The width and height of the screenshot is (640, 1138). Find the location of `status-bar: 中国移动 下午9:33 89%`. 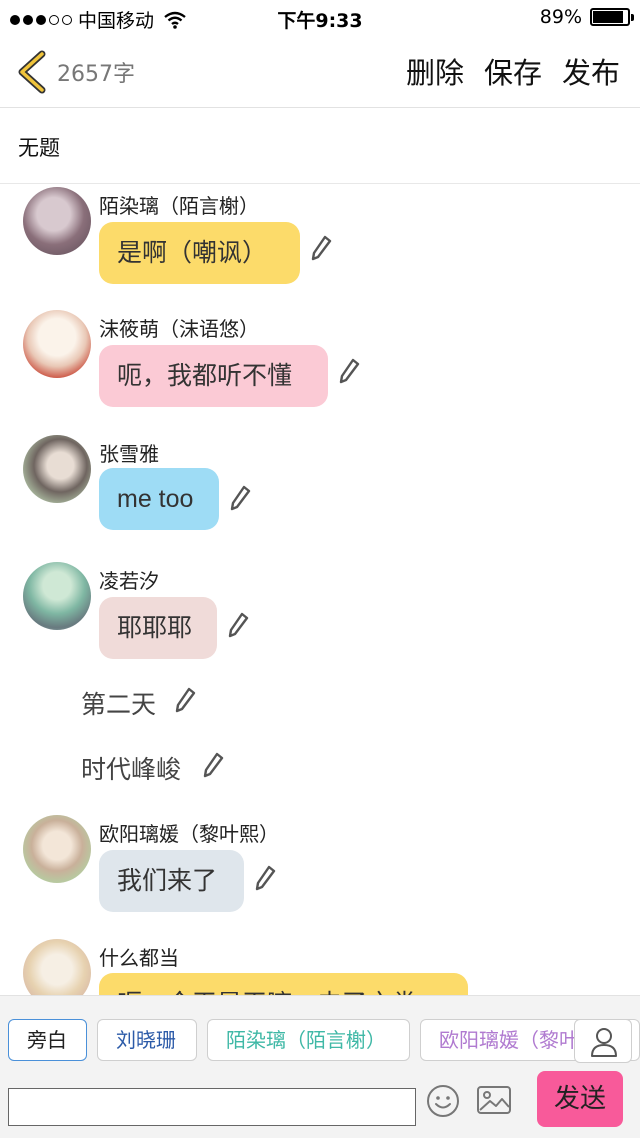

status-bar: 中国移动 下午9:33 89% is located at coordinates (320, 18).